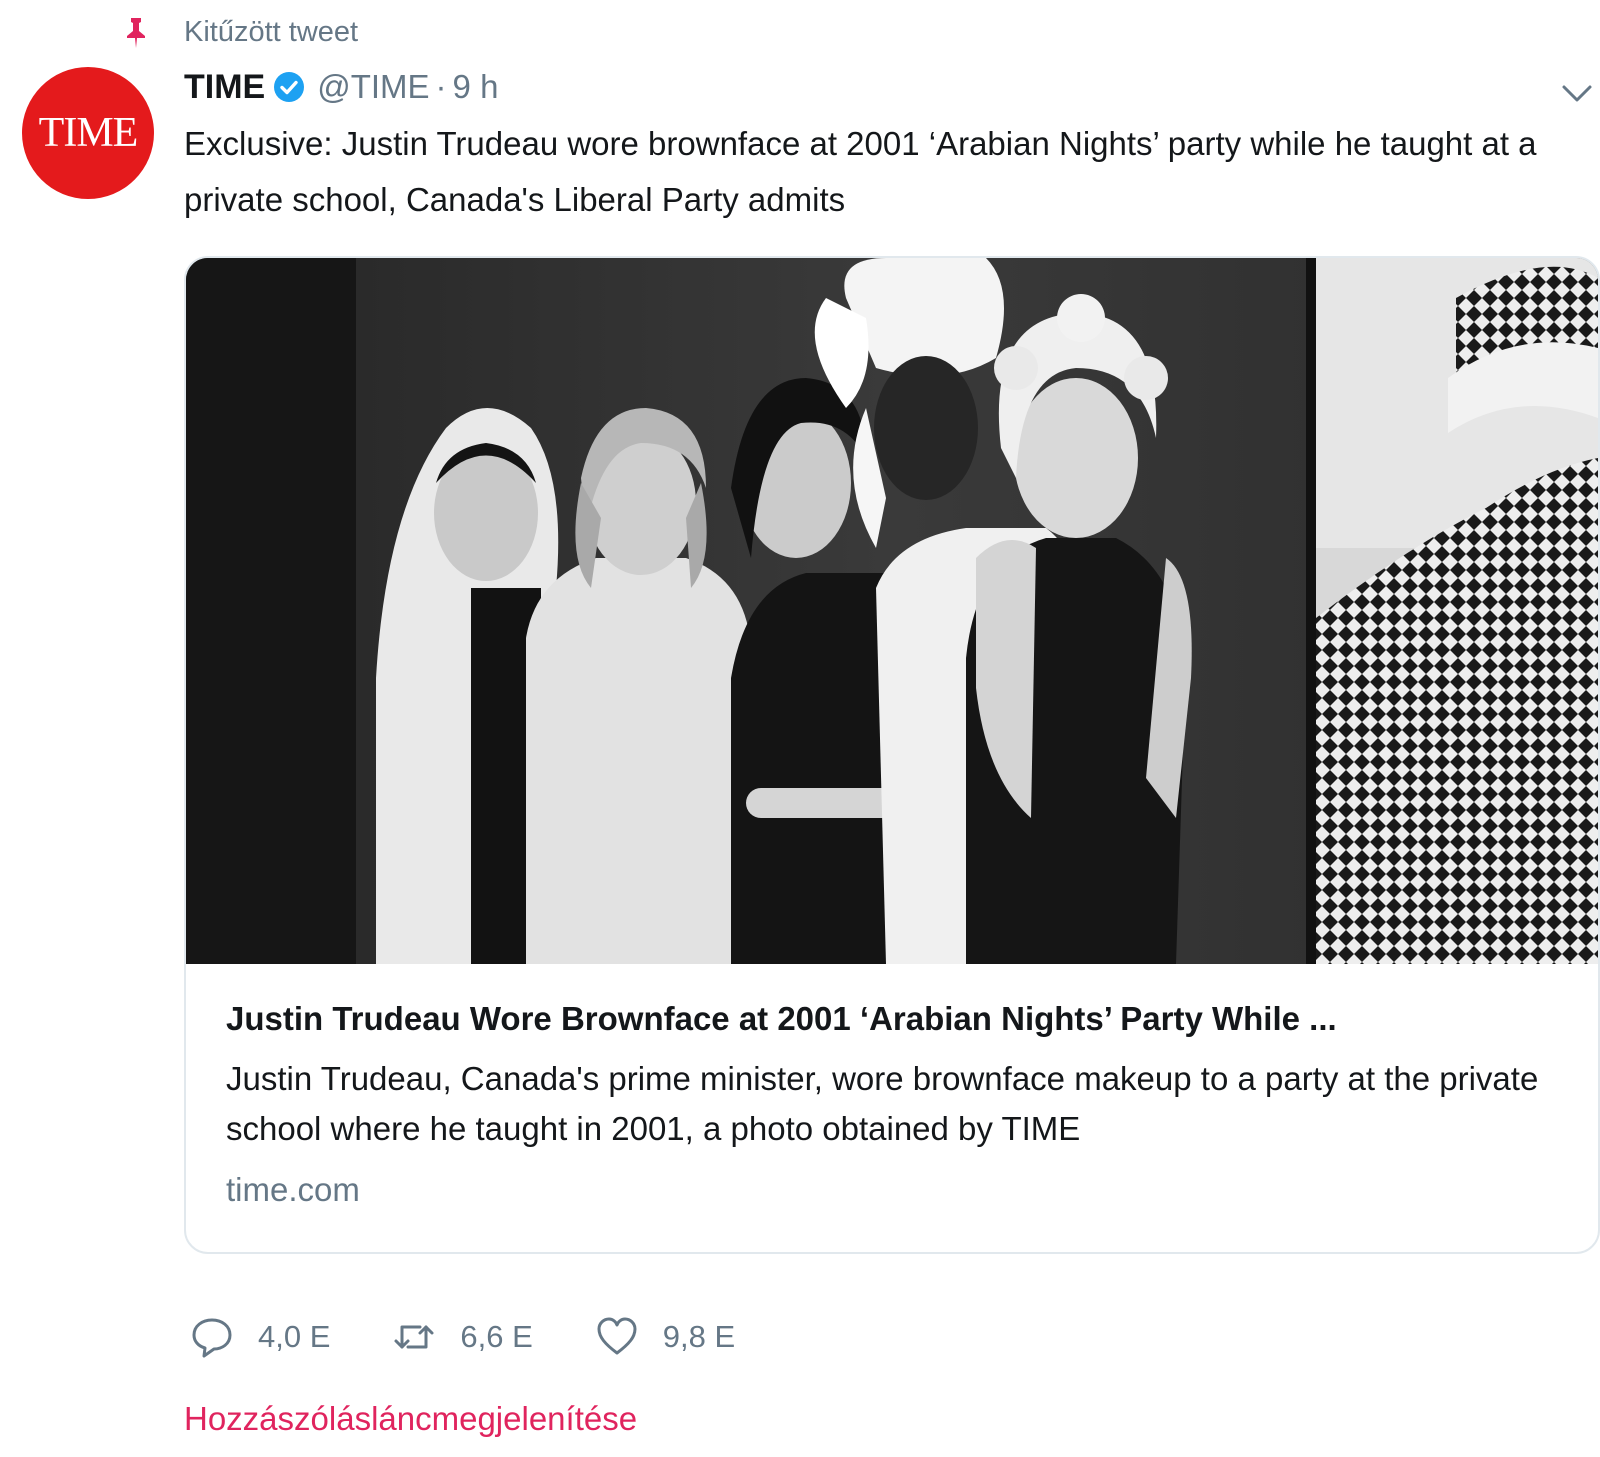 The image size is (1600, 1457). Describe the element at coordinates (414, 1337) in the screenshot. I see `retweet-icon` at that location.